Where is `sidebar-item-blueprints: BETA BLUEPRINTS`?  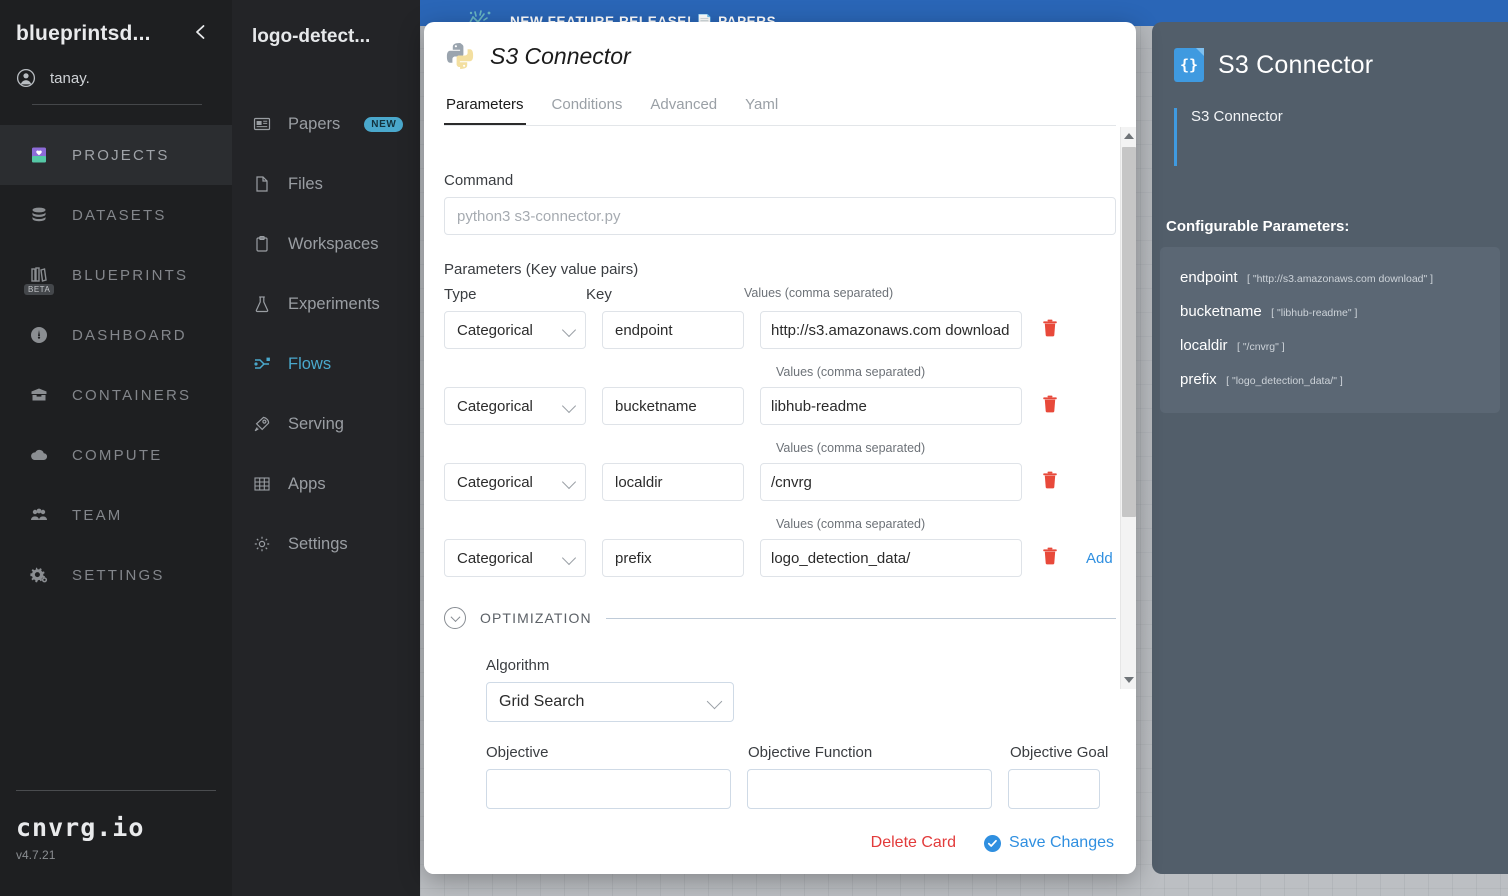 sidebar-item-blueprints: BETA BLUEPRINTS is located at coordinates (116, 275).